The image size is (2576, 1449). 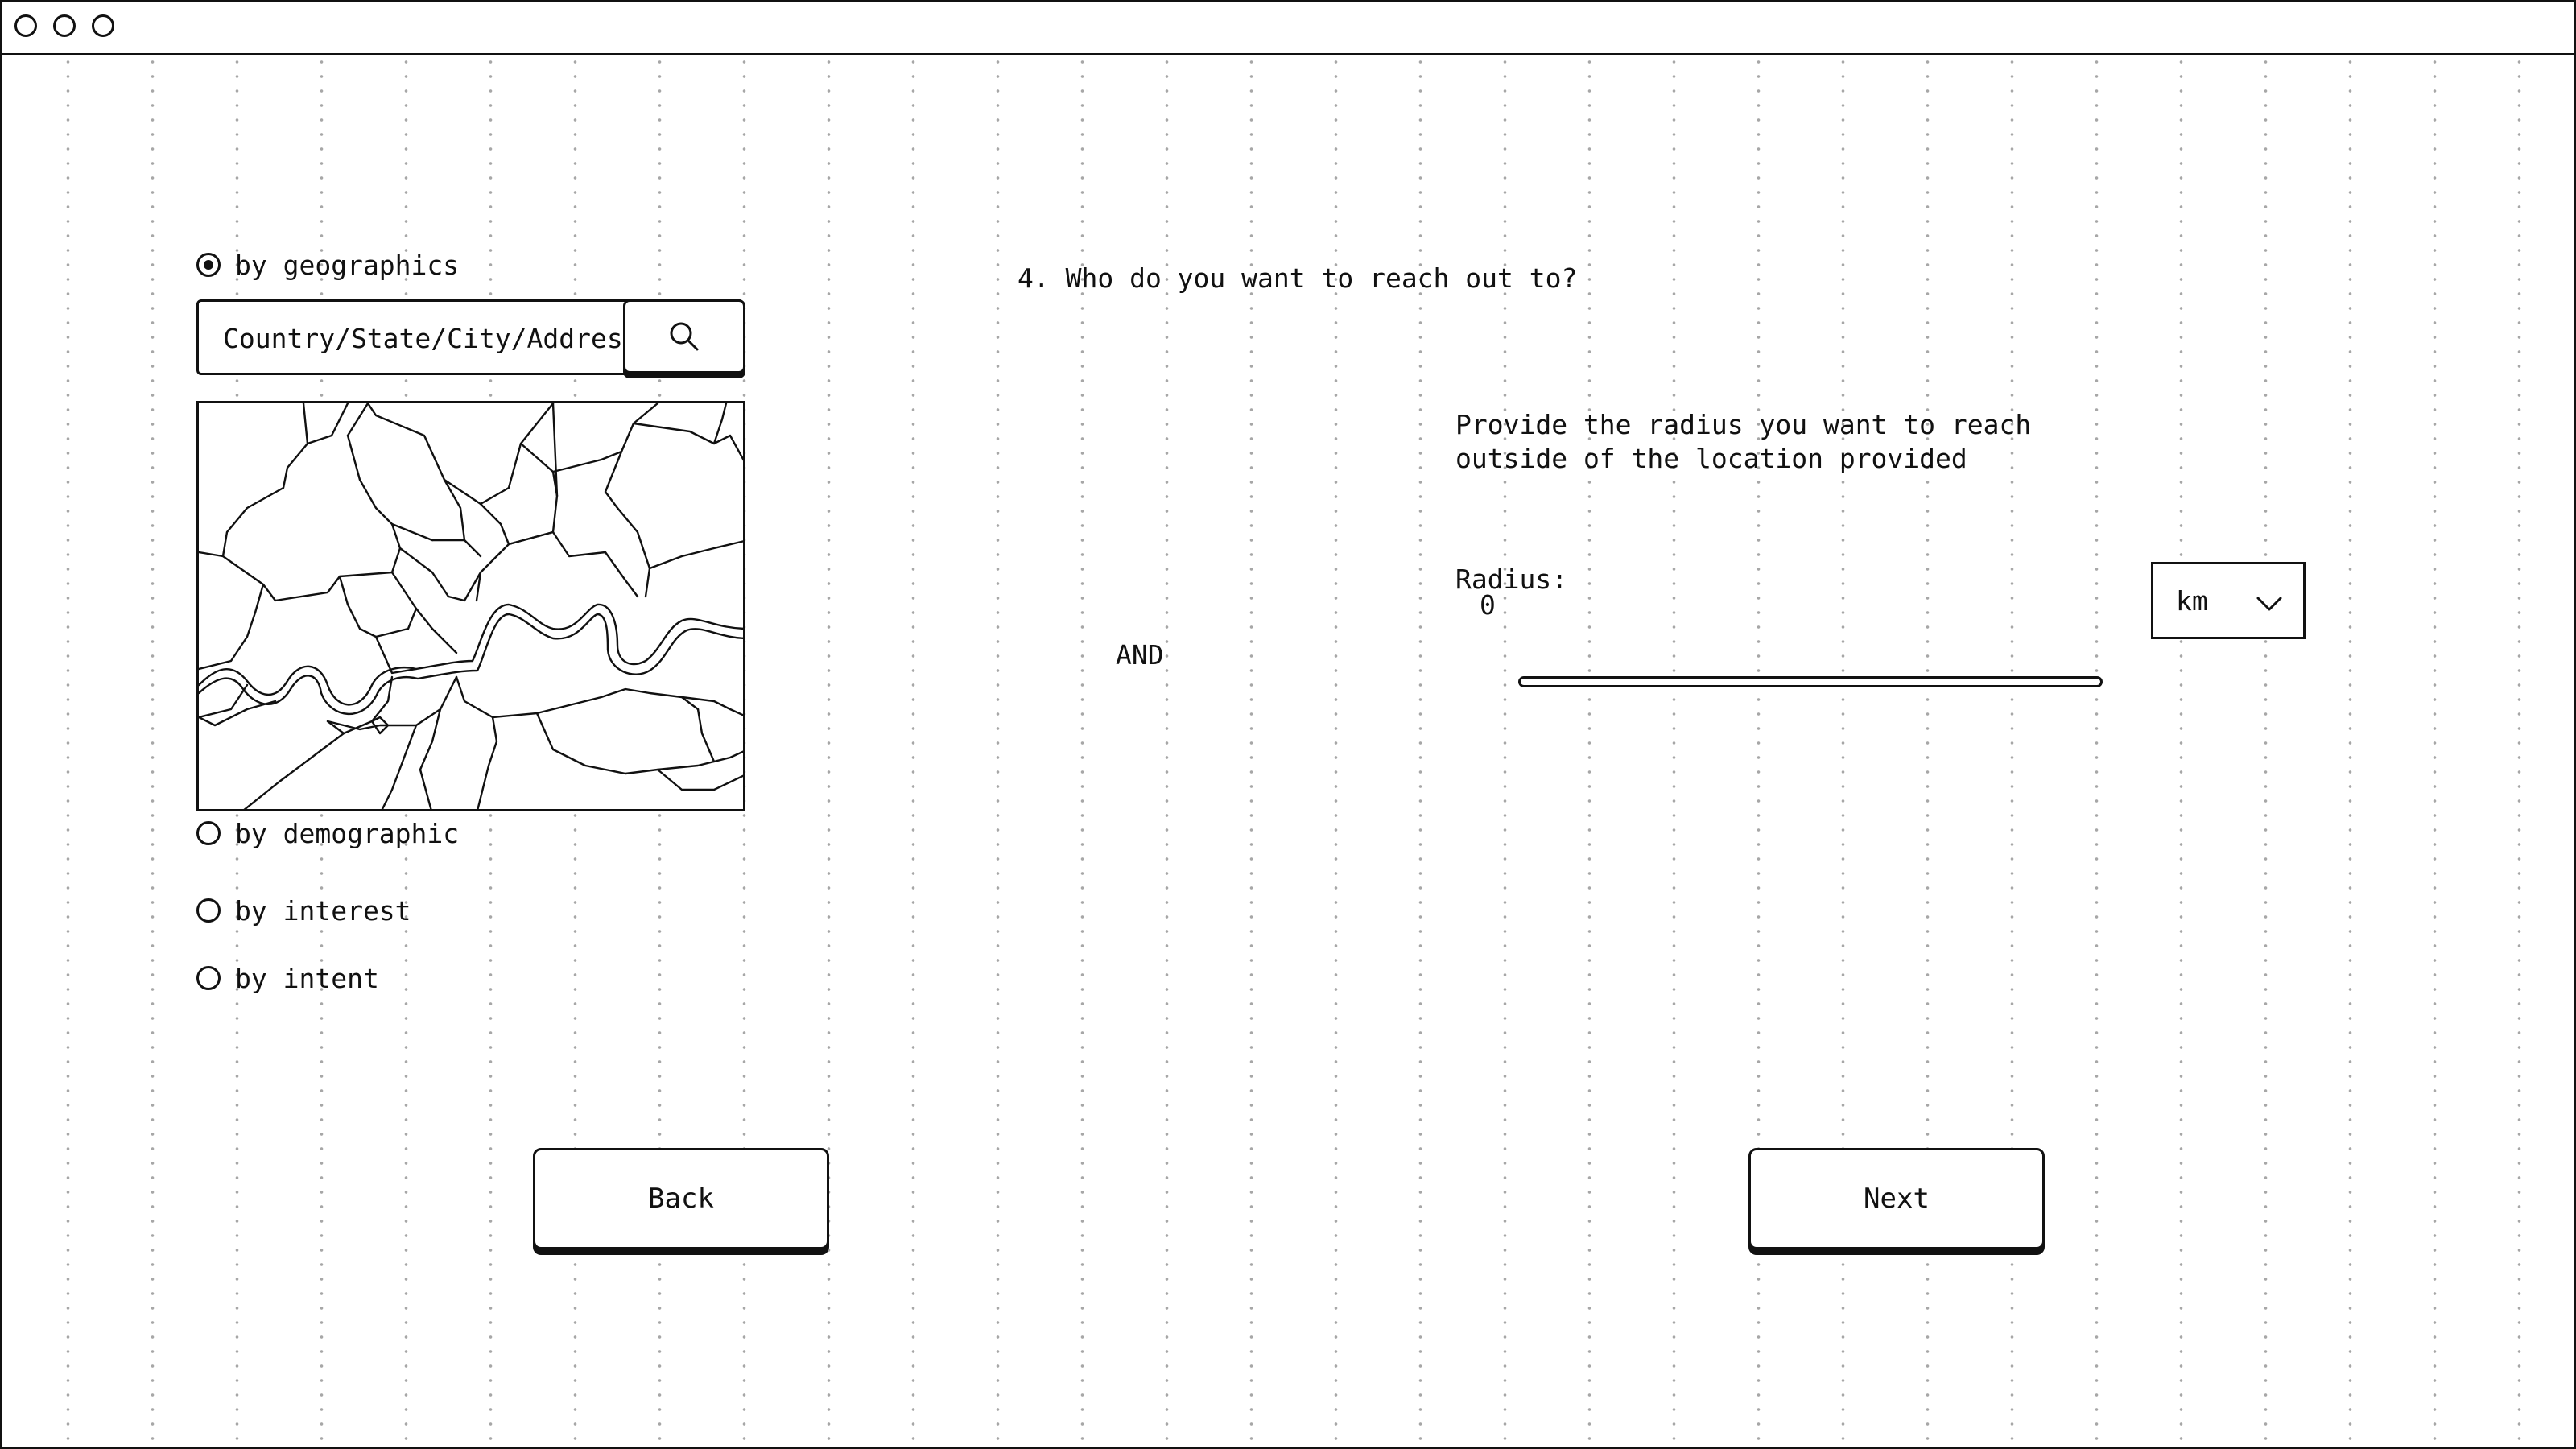 I want to click on search-button, so click(x=684, y=336).